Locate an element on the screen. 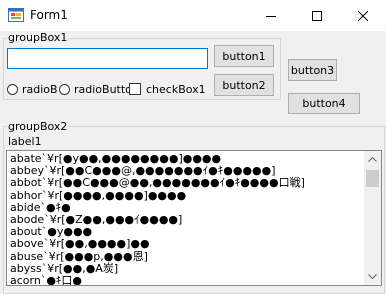 This screenshot has height=294, width=386. title-bar: Form1 is located at coordinates (193, 15).